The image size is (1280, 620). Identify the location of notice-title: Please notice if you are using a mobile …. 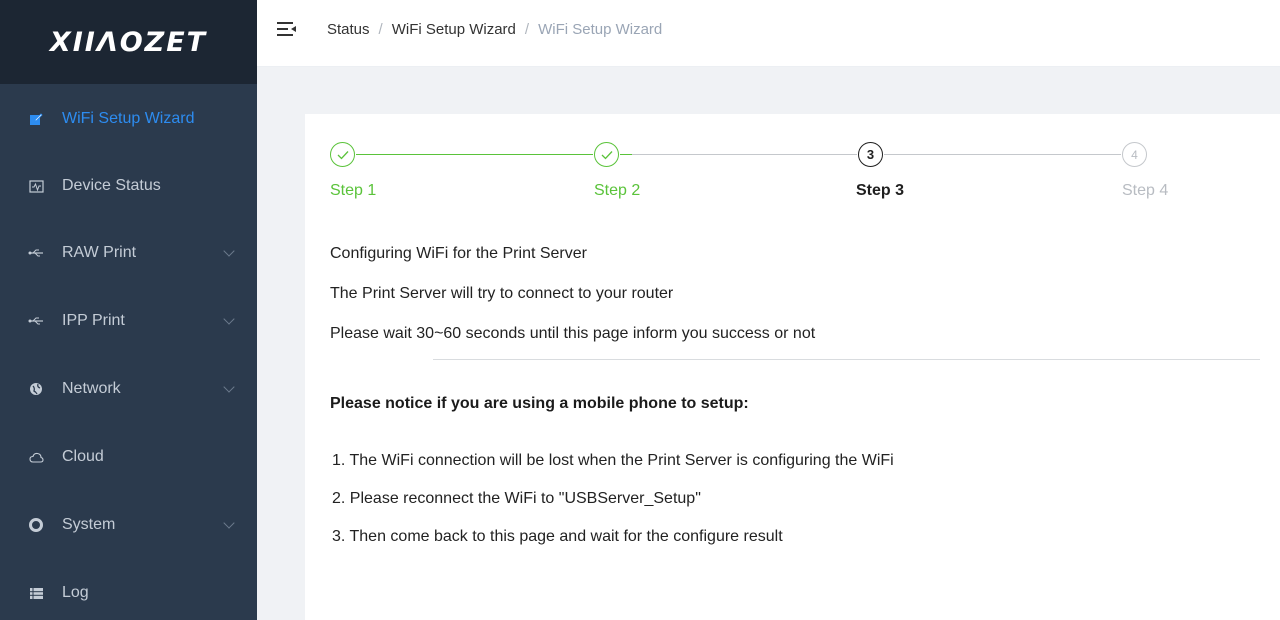
(539, 403).